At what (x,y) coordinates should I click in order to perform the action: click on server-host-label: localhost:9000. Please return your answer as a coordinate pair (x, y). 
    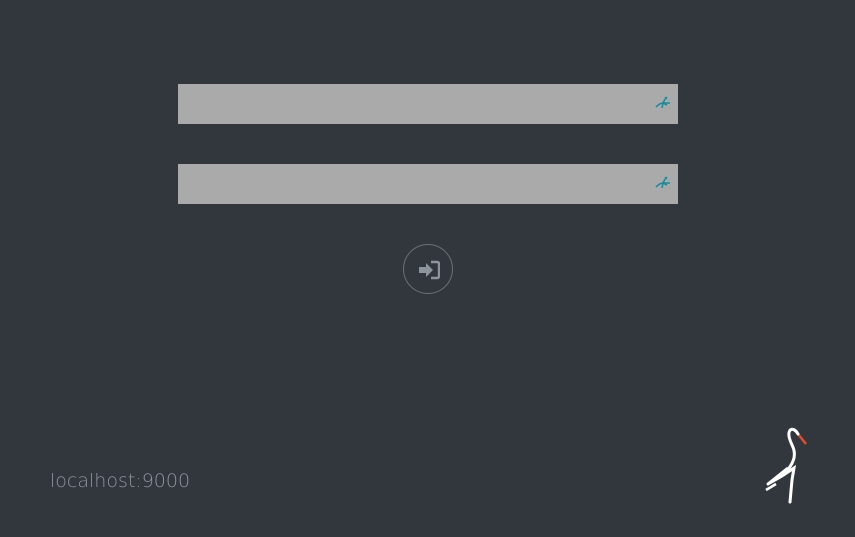
    Looking at the image, I should click on (120, 481).